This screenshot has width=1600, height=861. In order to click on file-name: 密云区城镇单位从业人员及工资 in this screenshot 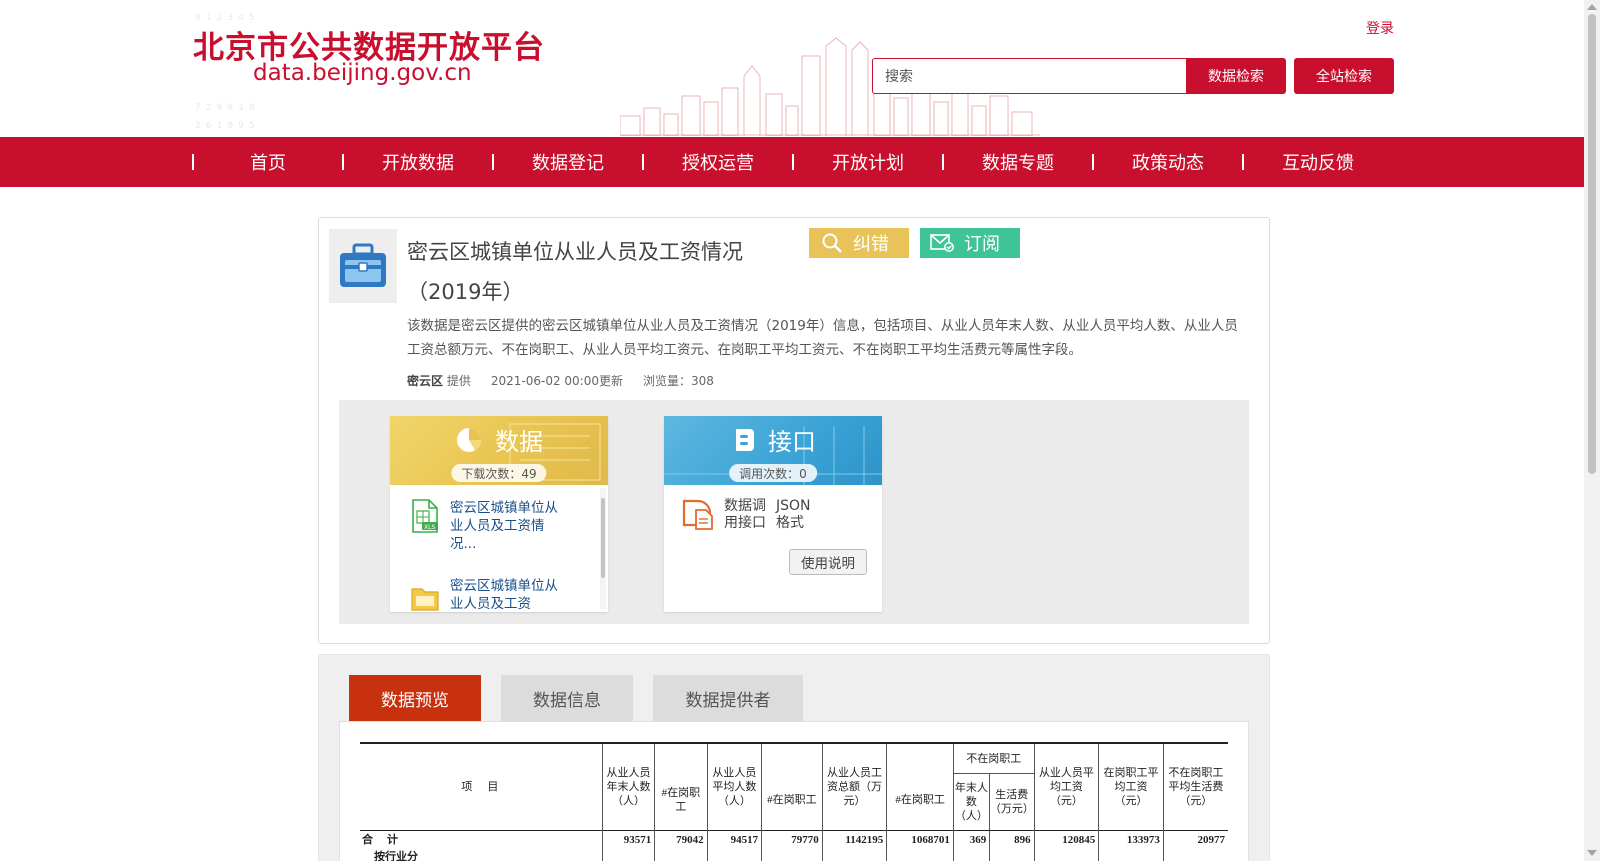, I will do `click(505, 594)`.